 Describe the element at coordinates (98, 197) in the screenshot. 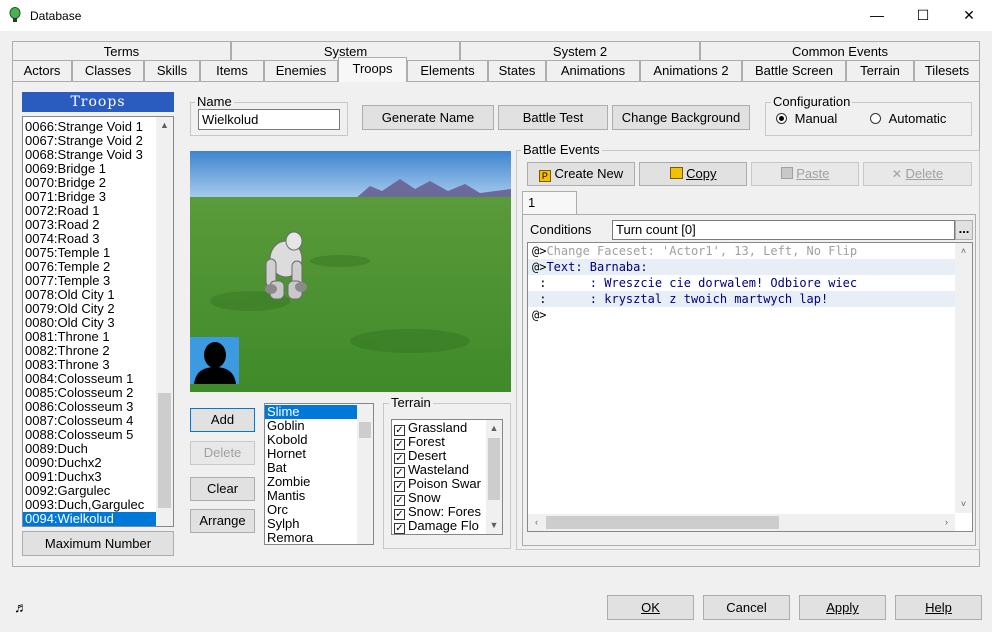

I see `troop-item: 0071:Bridge 3` at that location.